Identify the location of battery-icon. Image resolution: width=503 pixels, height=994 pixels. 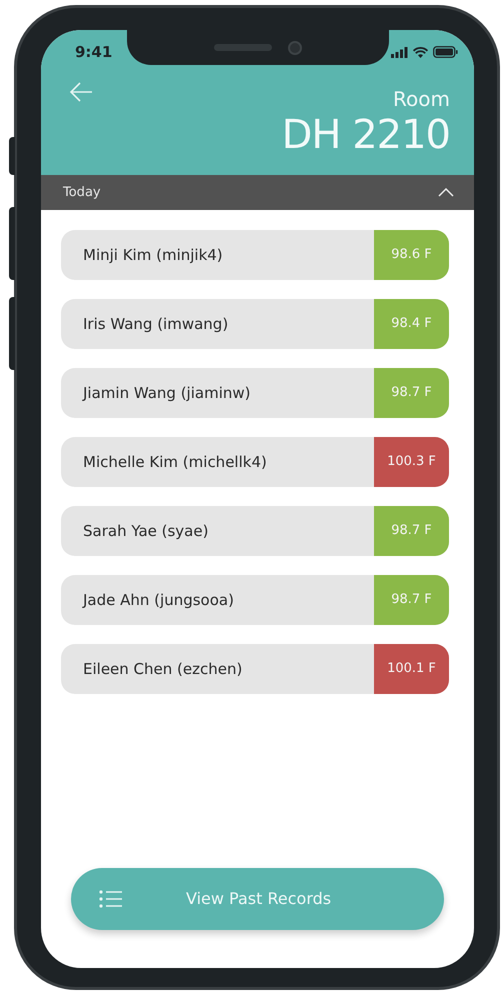
(445, 52).